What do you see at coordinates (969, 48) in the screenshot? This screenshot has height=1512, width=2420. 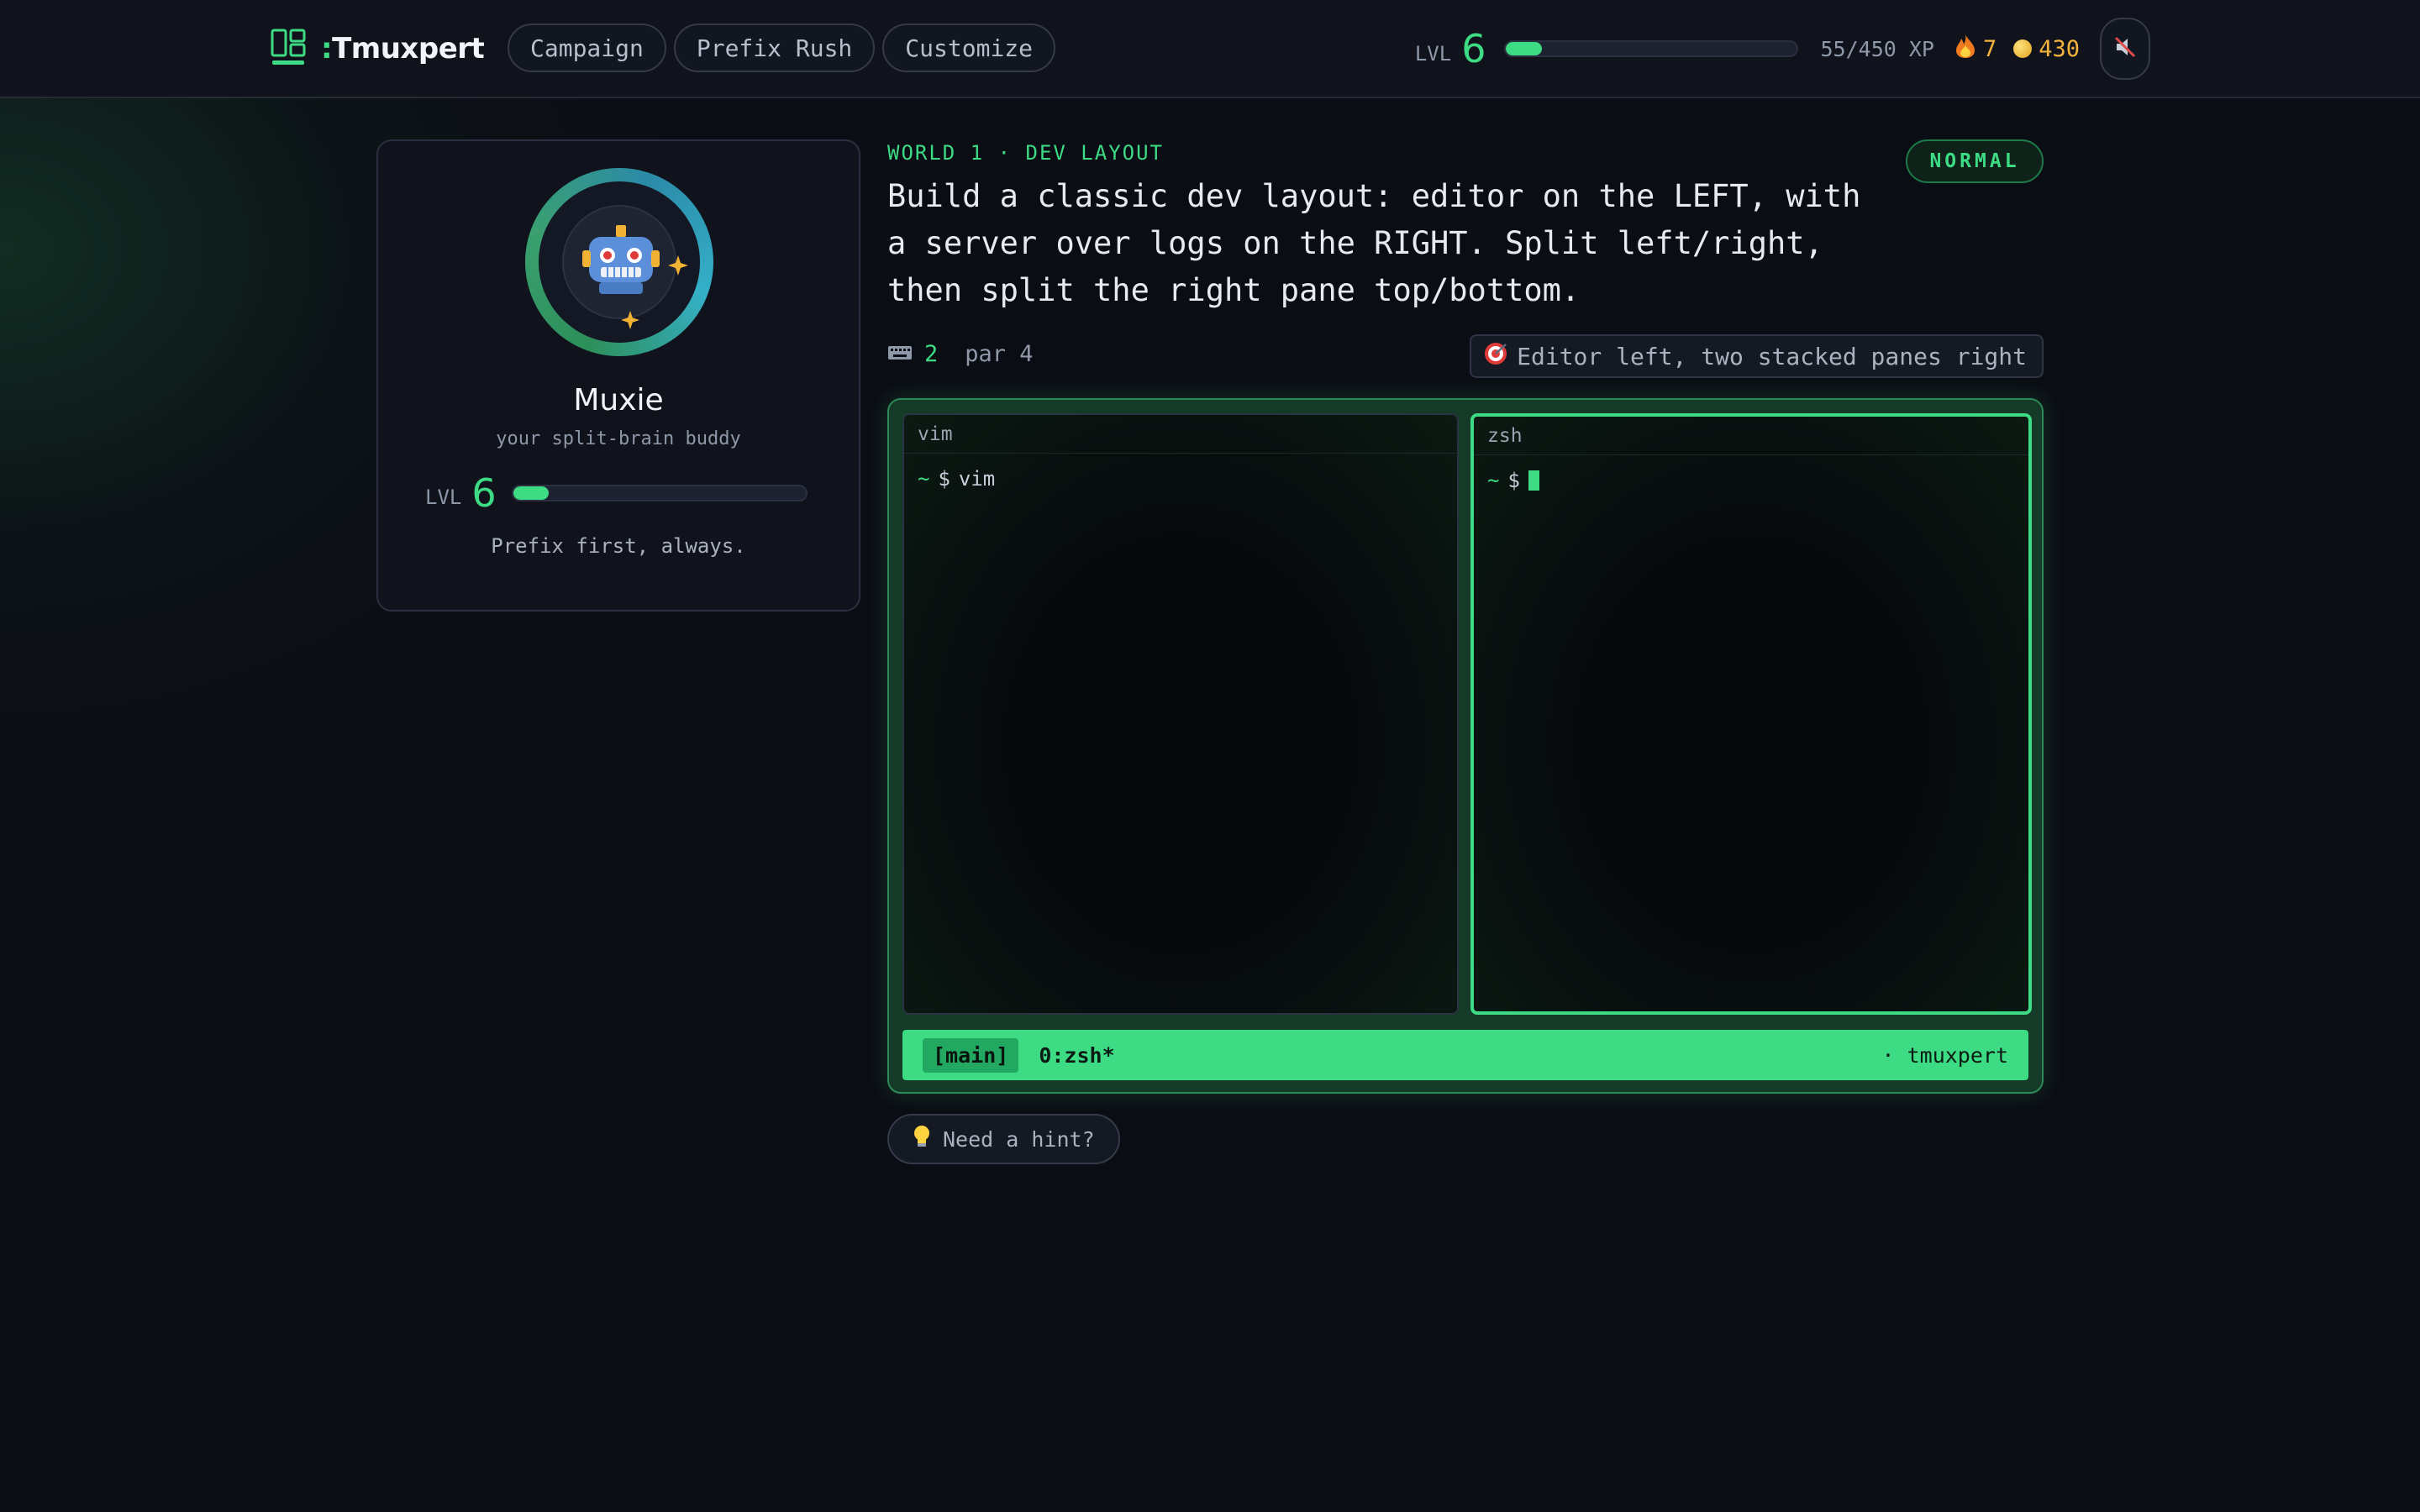 I see `nav-customize: Customize` at bounding box center [969, 48].